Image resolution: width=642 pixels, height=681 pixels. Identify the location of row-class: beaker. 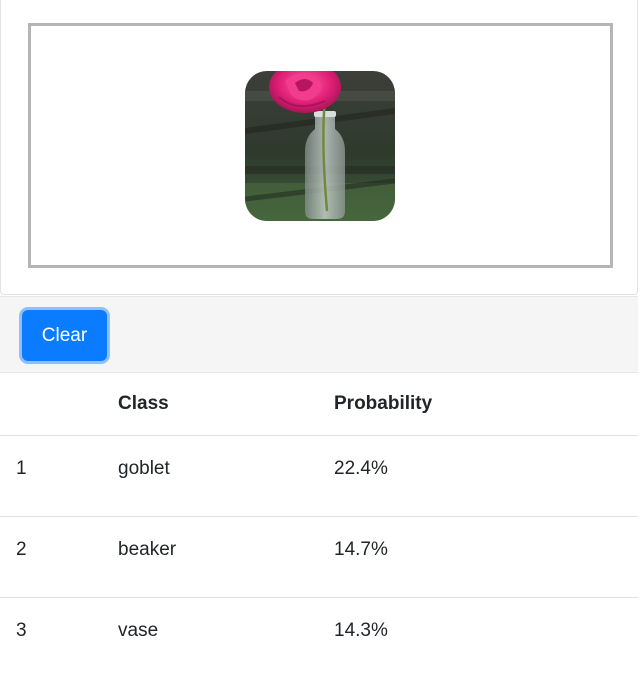
(226, 556).